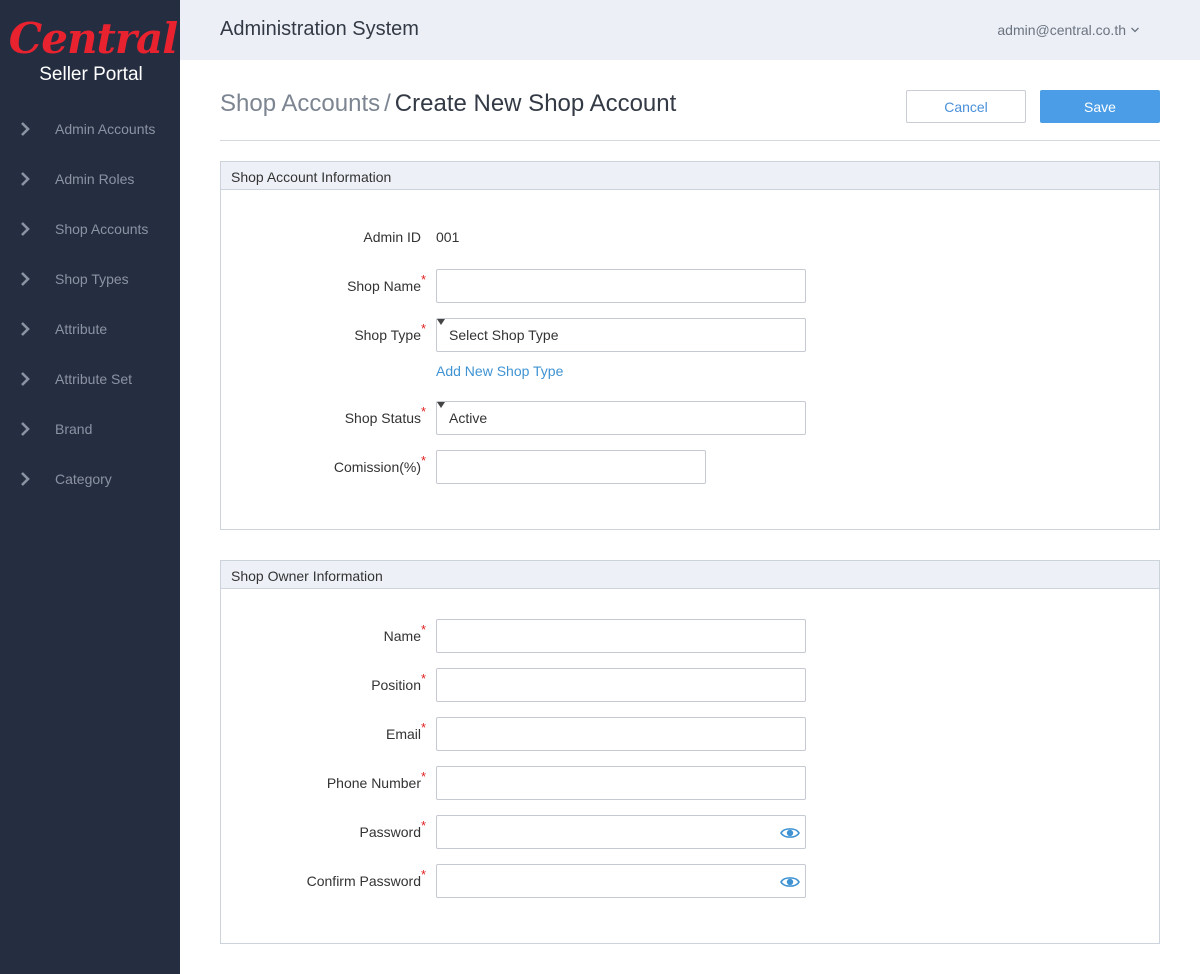  What do you see at coordinates (504, 335) in the screenshot?
I see `shop-type-selected: Select Shop Type` at bounding box center [504, 335].